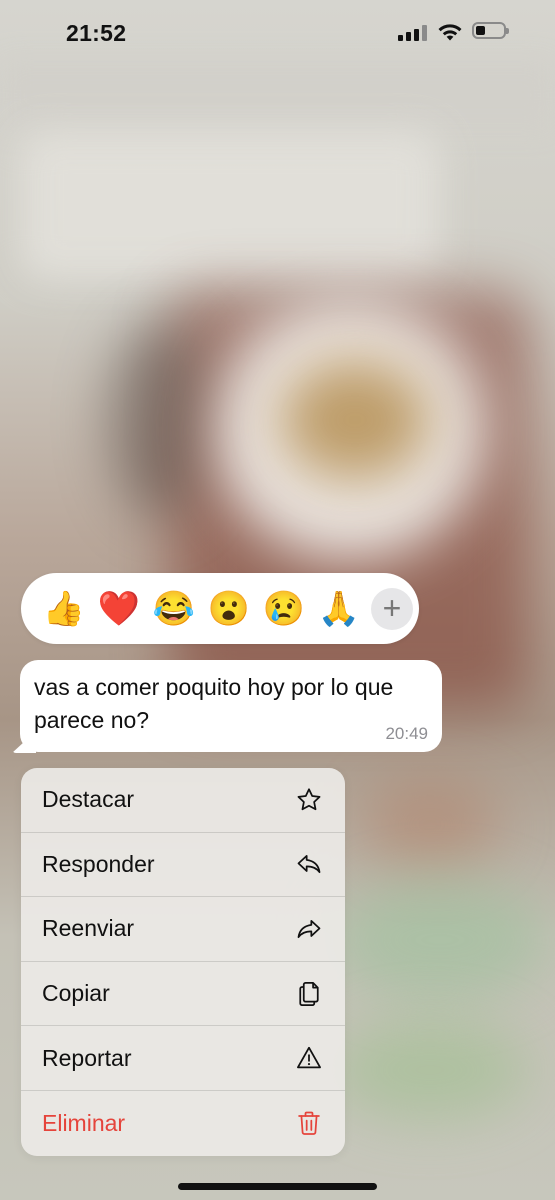 Image resolution: width=555 pixels, height=1200 pixels. What do you see at coordinates (309, 929) in the screenshot?
I see `forward-icon` at bounding box center [309, 929].